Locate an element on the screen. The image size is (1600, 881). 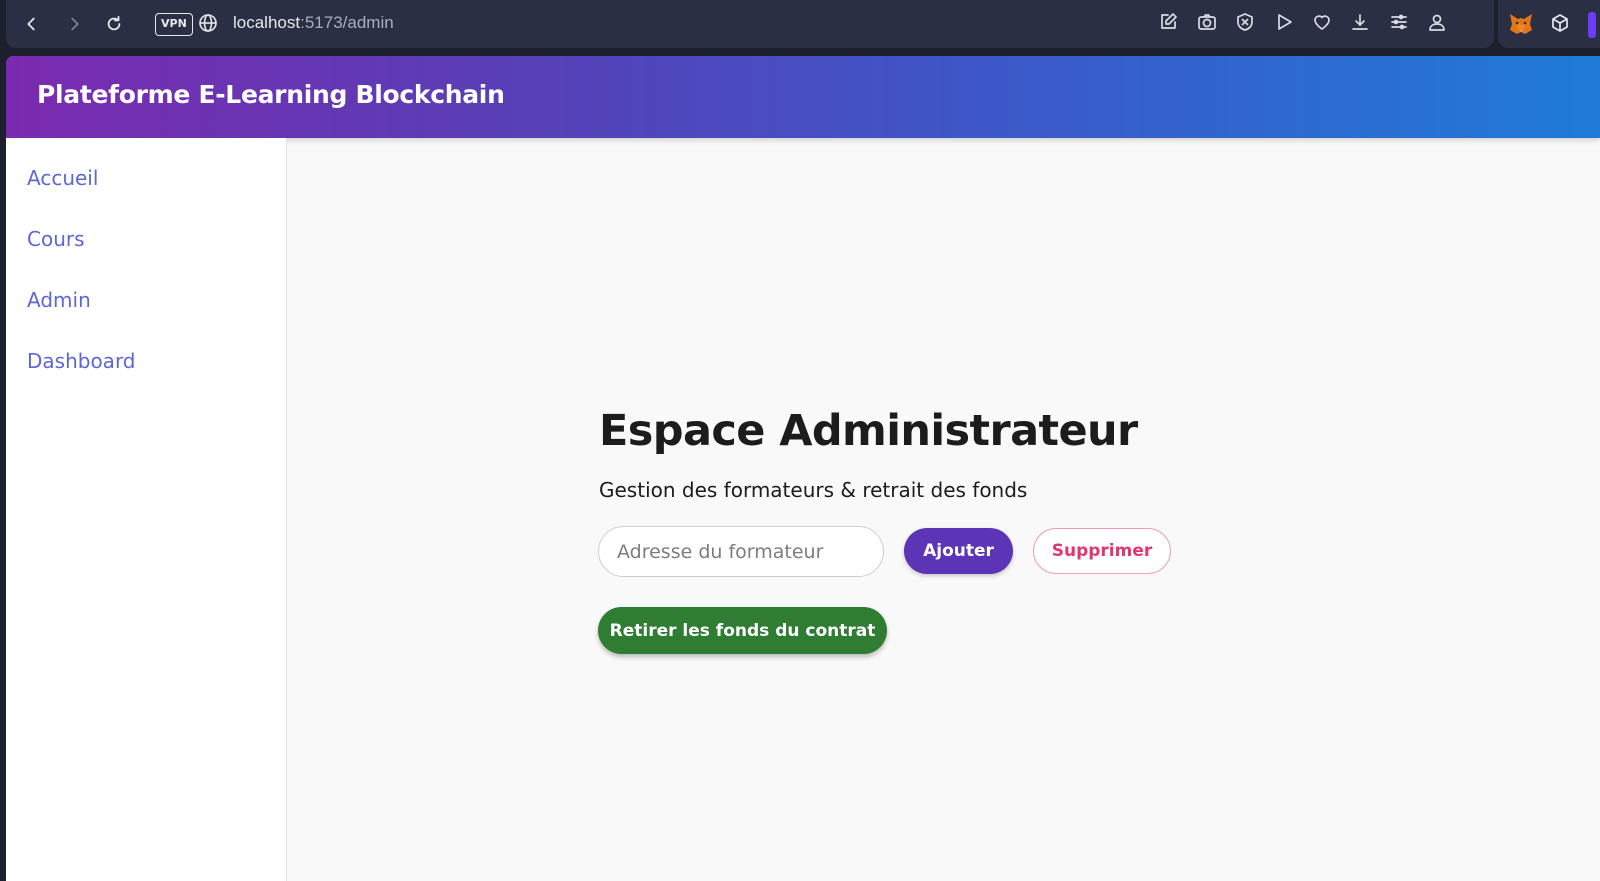
address-bar: localhost:5173/admin is located at coordinates (313, 23).